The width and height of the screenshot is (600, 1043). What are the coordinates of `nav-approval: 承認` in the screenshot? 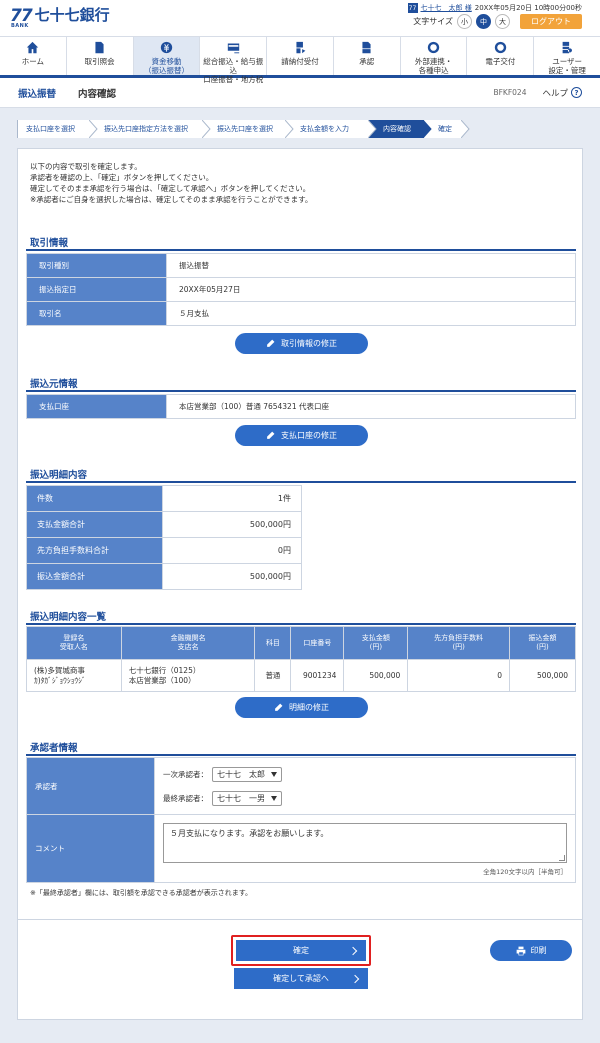 It's located at (367, 56).